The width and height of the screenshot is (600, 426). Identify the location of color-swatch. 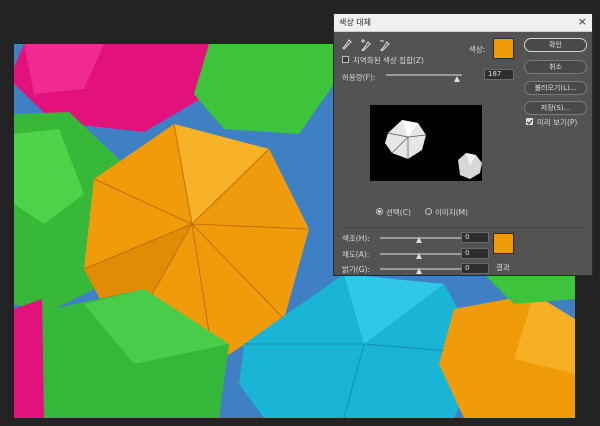
(503, 48).